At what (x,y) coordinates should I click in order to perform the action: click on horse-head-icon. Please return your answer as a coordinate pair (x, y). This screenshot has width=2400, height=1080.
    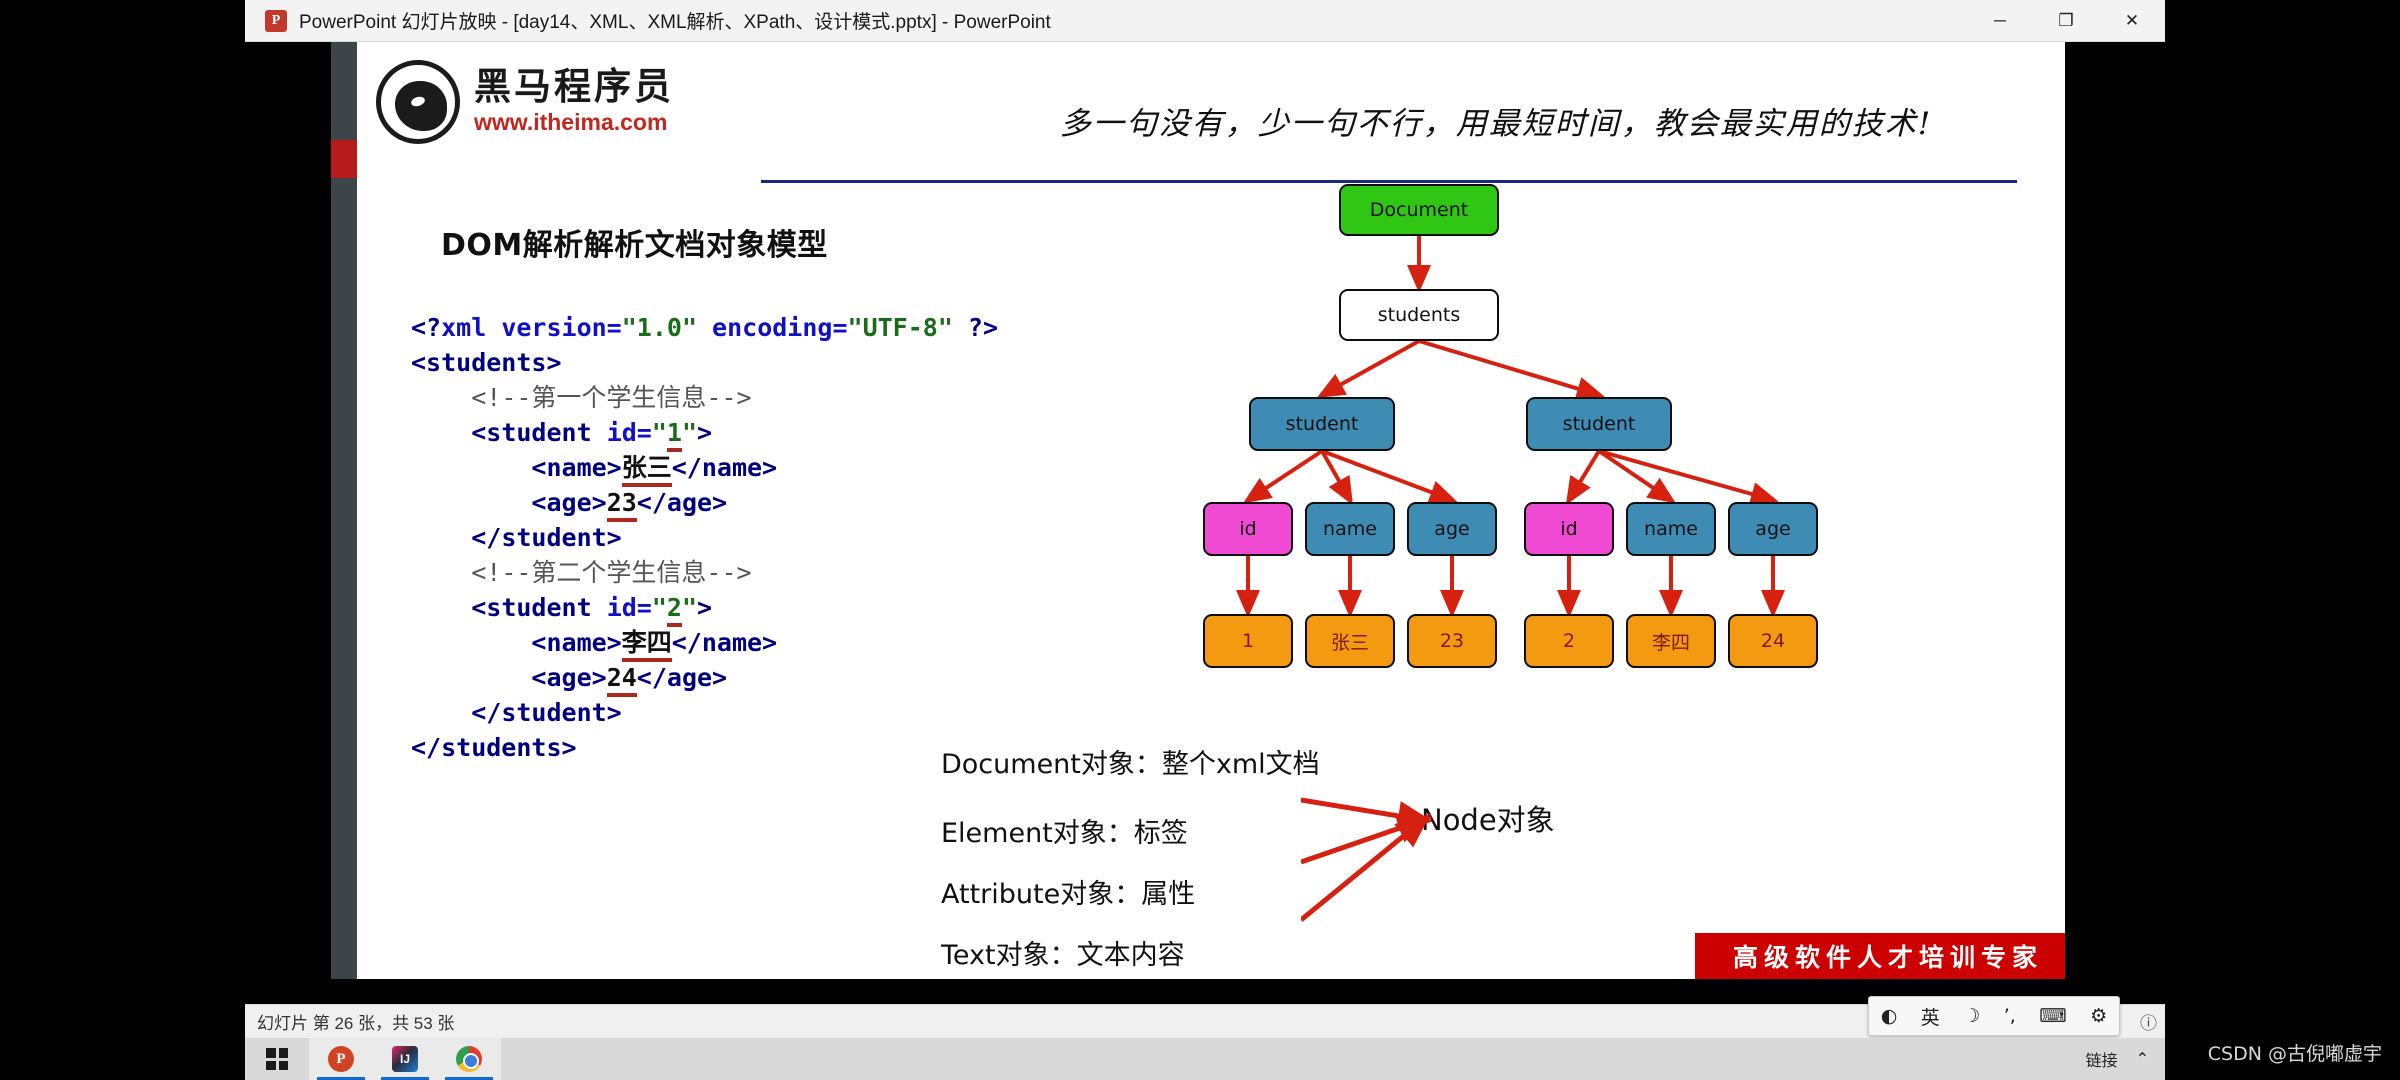
    Looking at the image, I should click on (418, 102).